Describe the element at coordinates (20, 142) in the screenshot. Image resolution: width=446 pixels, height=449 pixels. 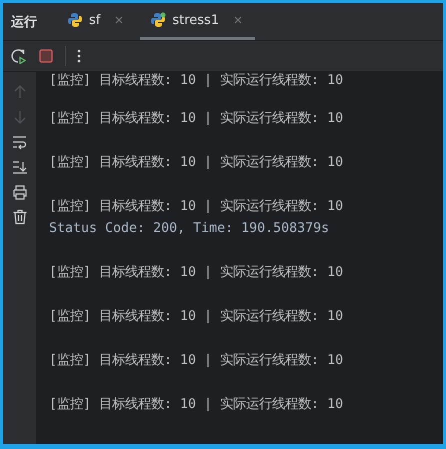
I see `soft-wrap-icon` at that location.